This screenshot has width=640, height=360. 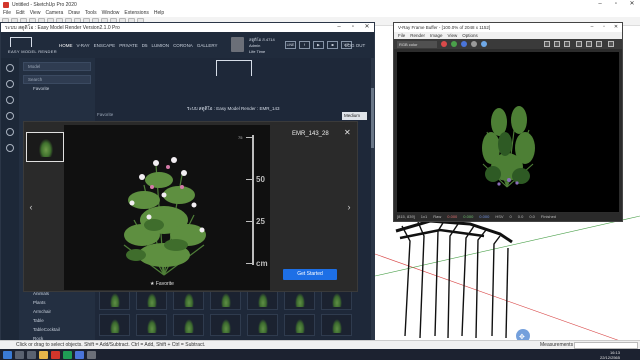 I want to click on favorite-toggle: ★ Favorite, so click(x=162, y=284).